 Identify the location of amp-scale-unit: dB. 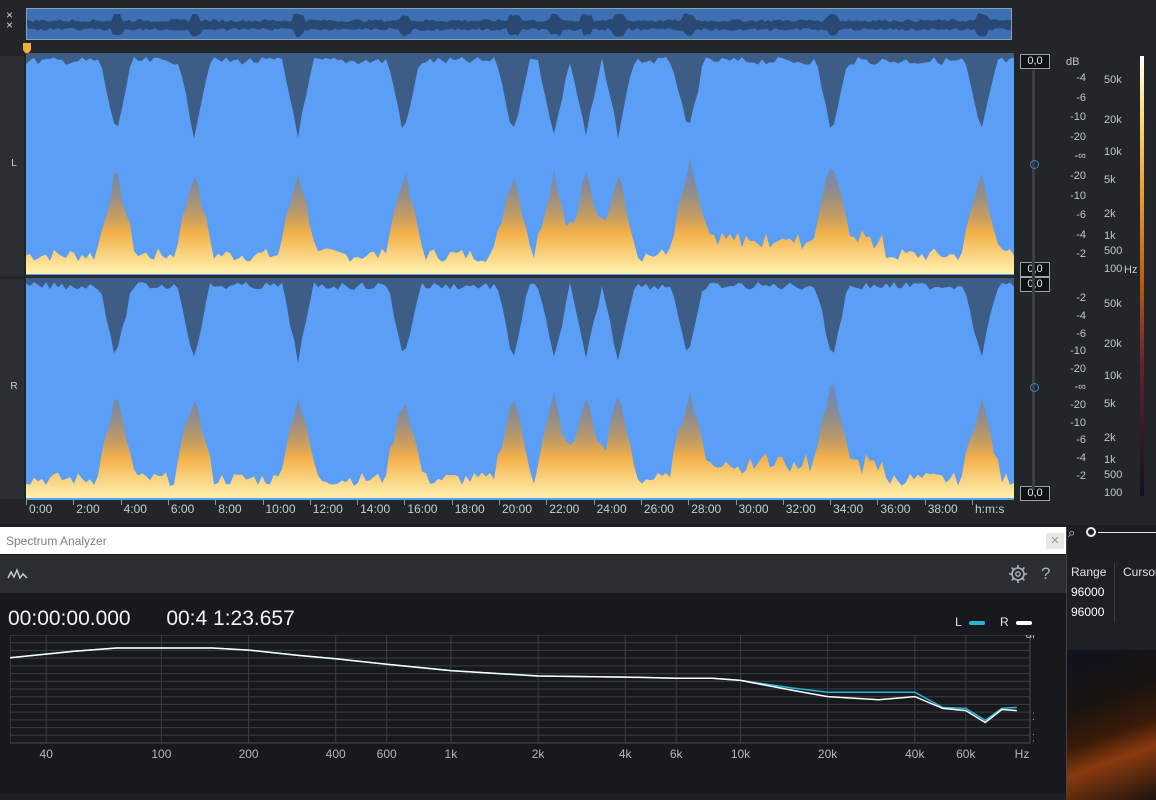
(1073, 62).